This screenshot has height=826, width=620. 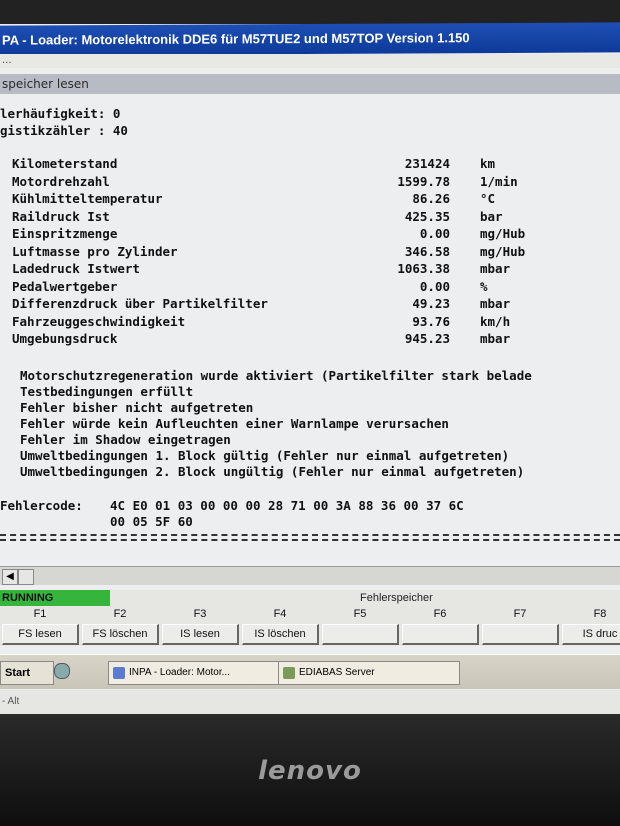 What do you see at coordinates (488, 163) in the screenshot?
I see `measurement-unit: km` at bounding box center [488, 163].